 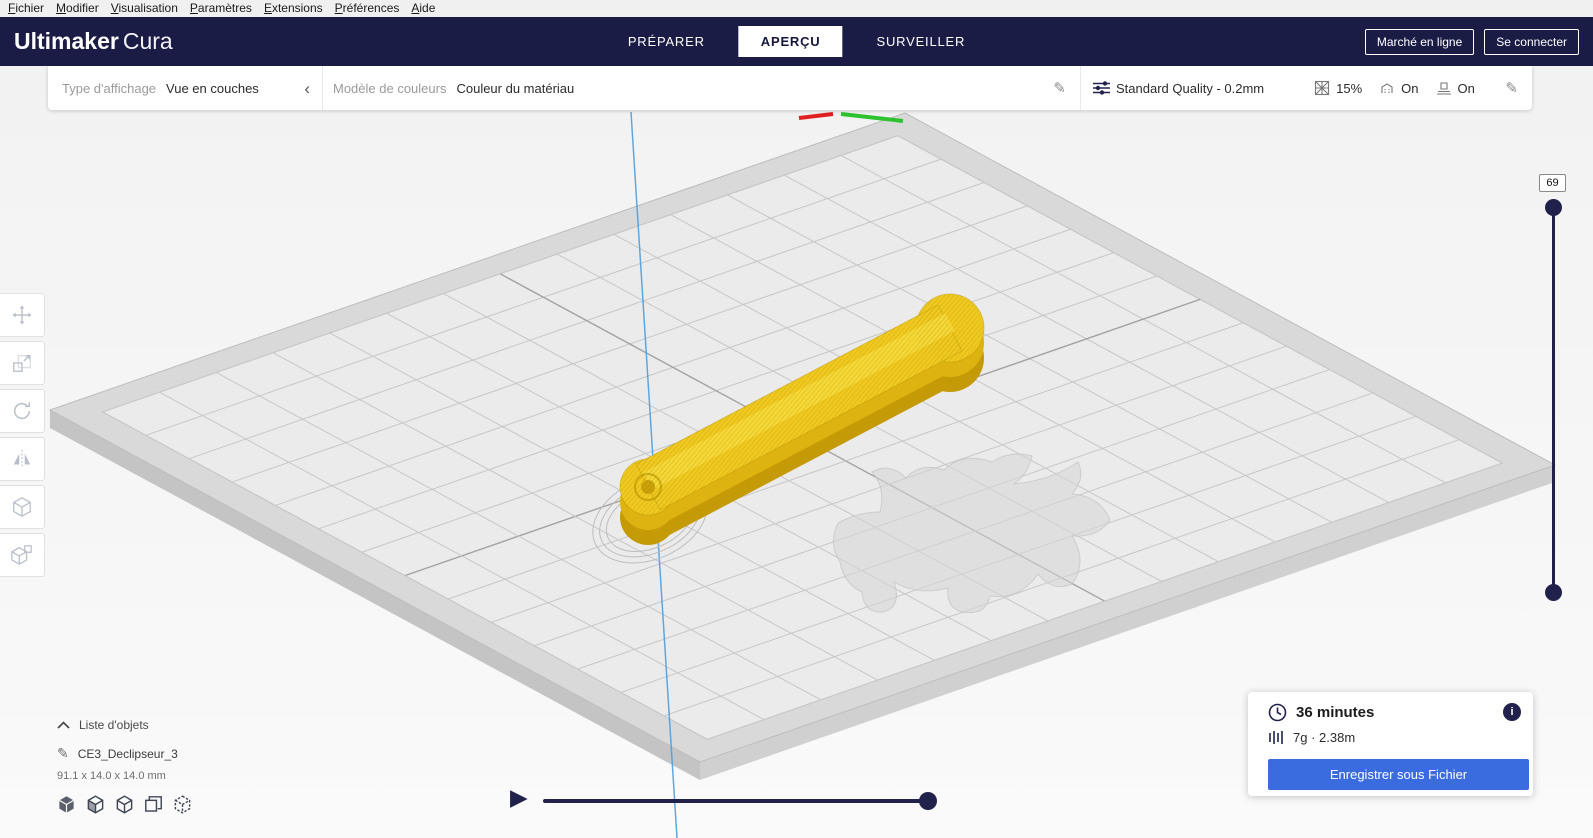 I want to click on color-scheme-selector: Modèle de couleurs Couleur du matériau ✎, so click(x=701, y=88).